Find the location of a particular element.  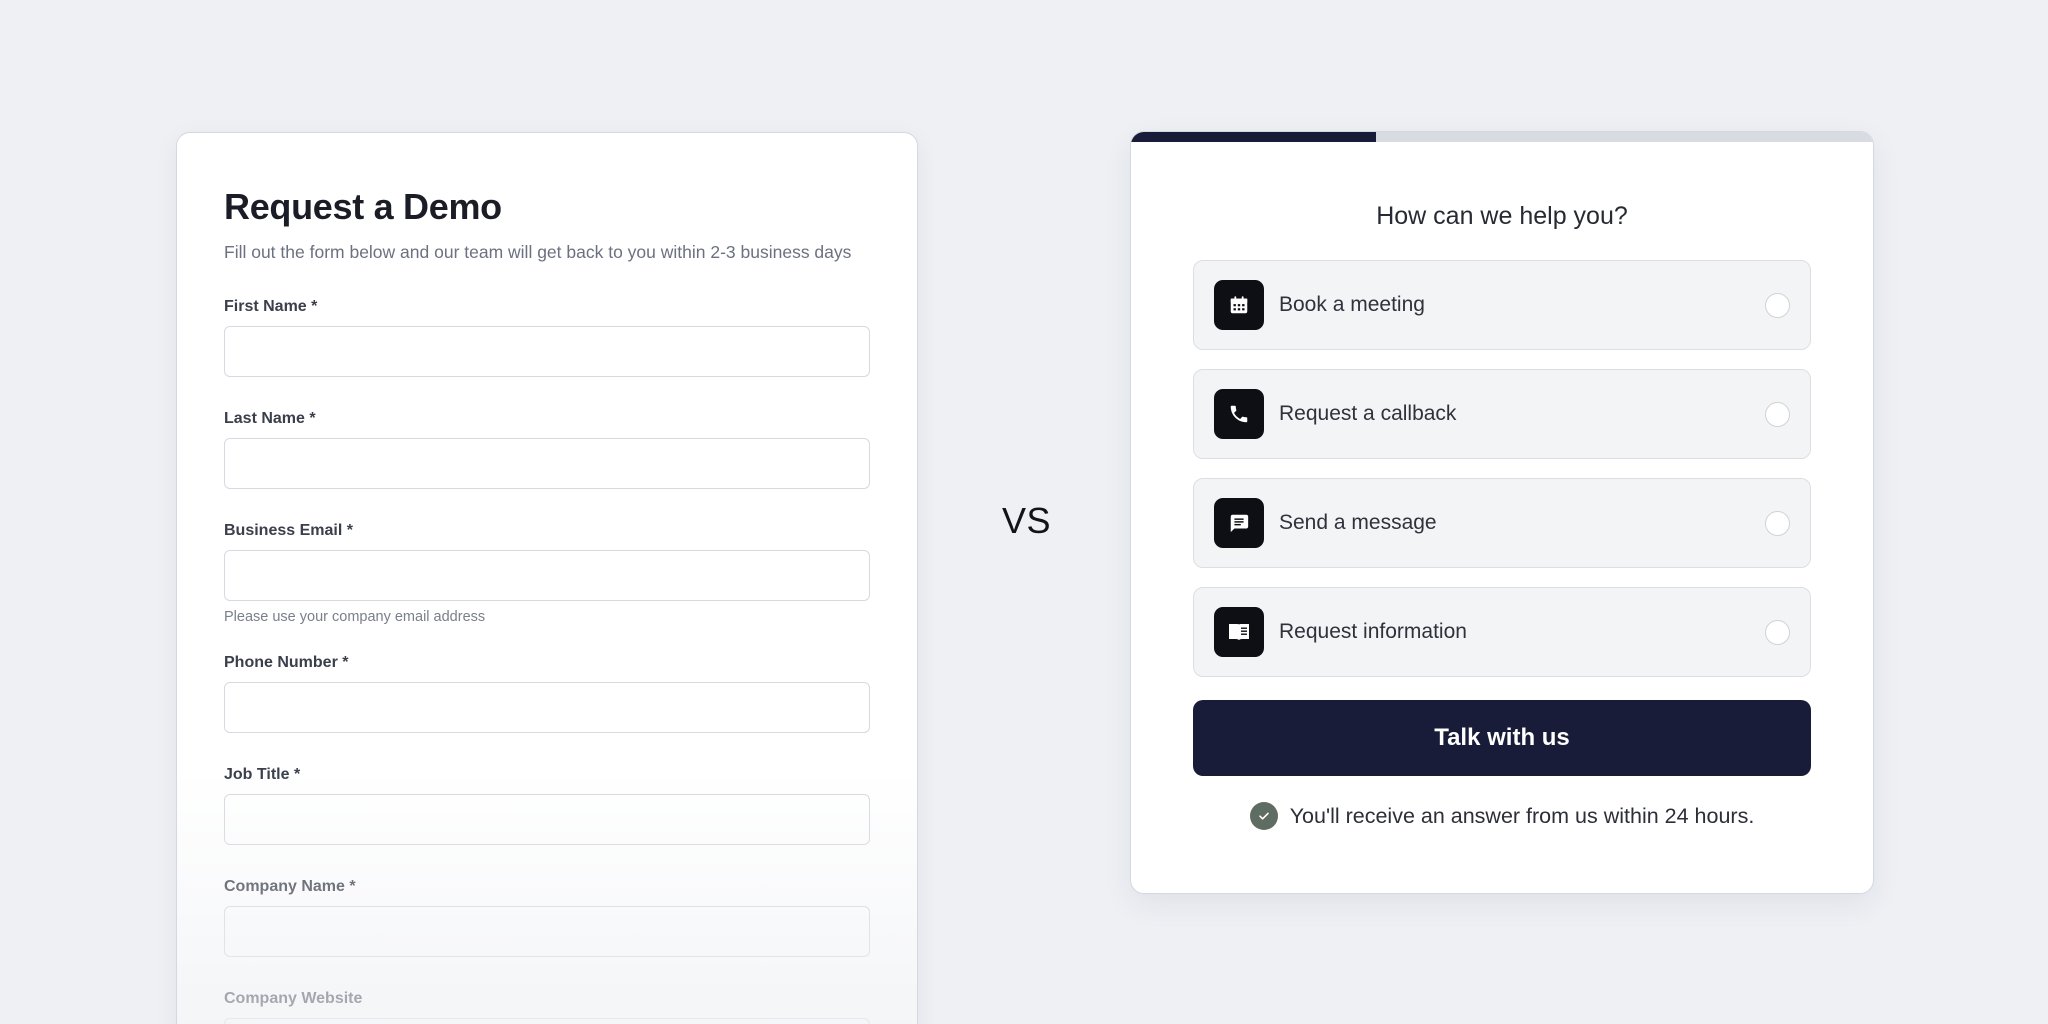

progress-bar-fill is located at coordinates (1253, 137).